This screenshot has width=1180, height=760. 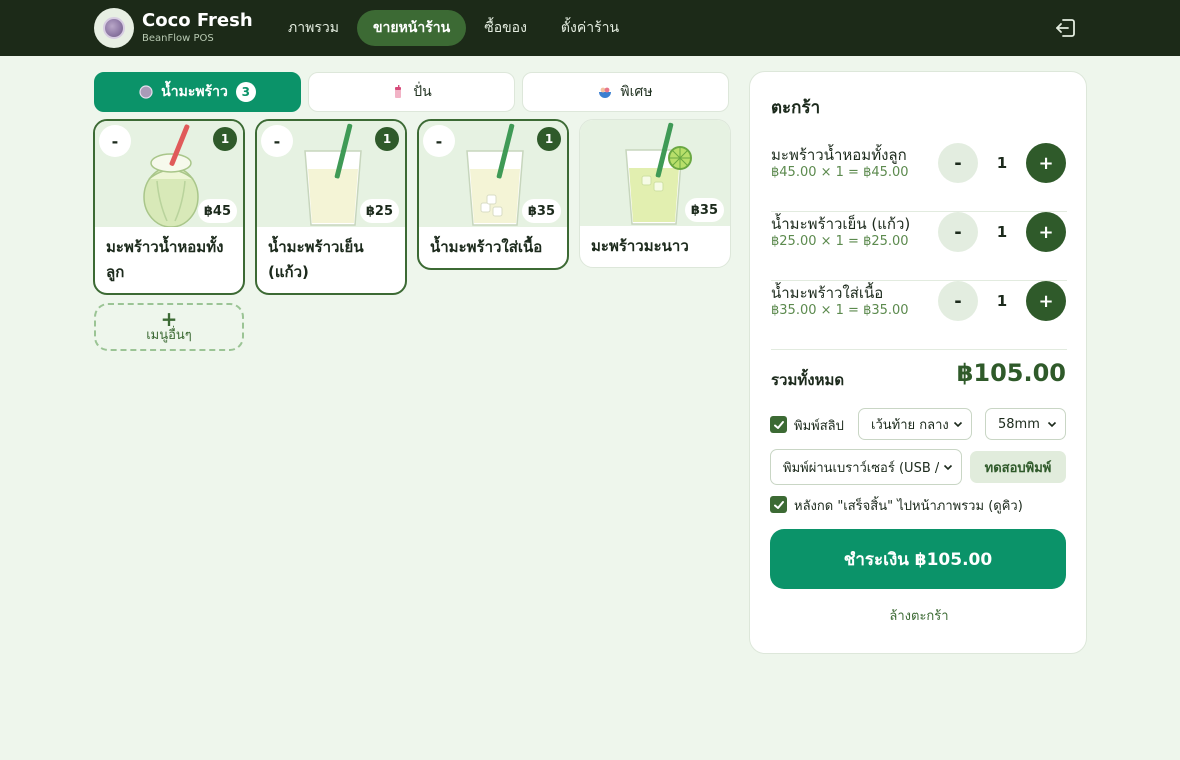 I want to click on nav-item-purchase: ซื้อของ, so click(x=505, y=28).